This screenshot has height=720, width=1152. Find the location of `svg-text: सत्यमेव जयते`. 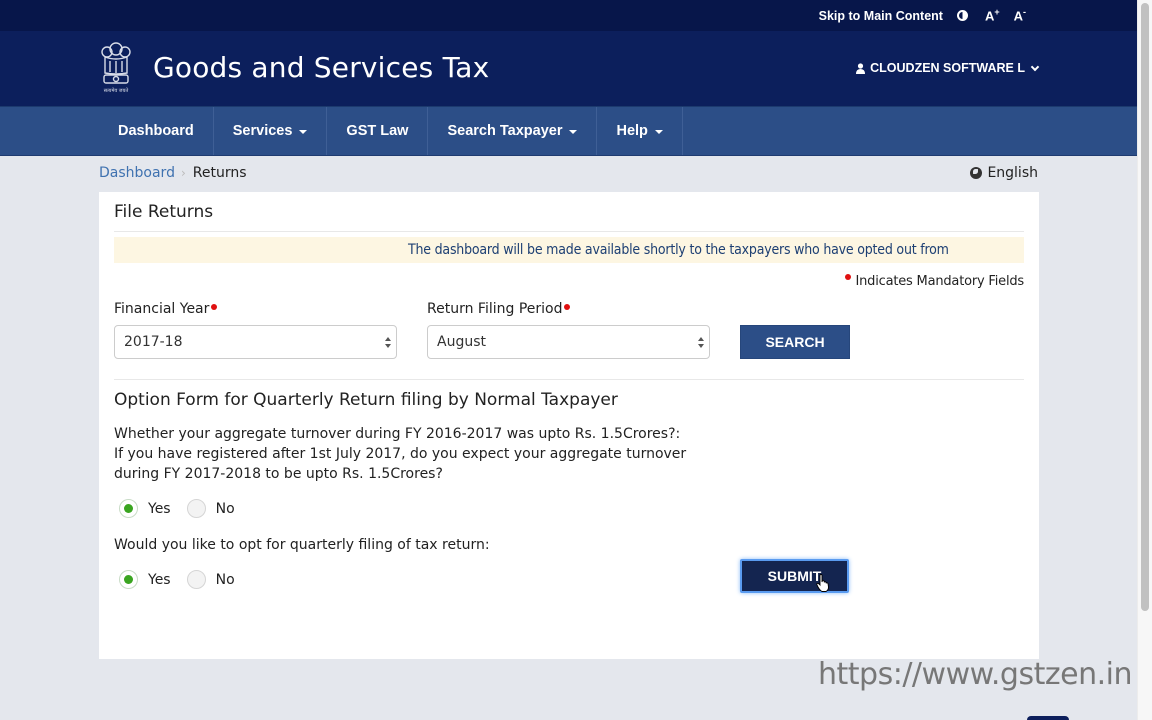

svg-text: सत्यमेव जयते is located at coordinates (116, 90).